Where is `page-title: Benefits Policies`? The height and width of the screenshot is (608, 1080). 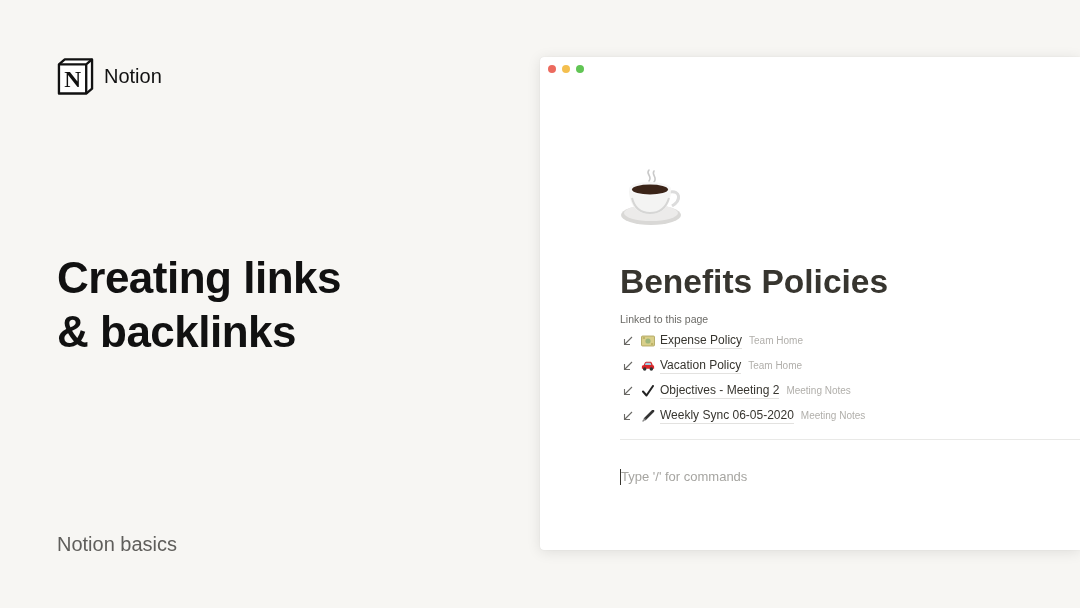
page-title: Benefits Policies is located at coordinates (754, 282).